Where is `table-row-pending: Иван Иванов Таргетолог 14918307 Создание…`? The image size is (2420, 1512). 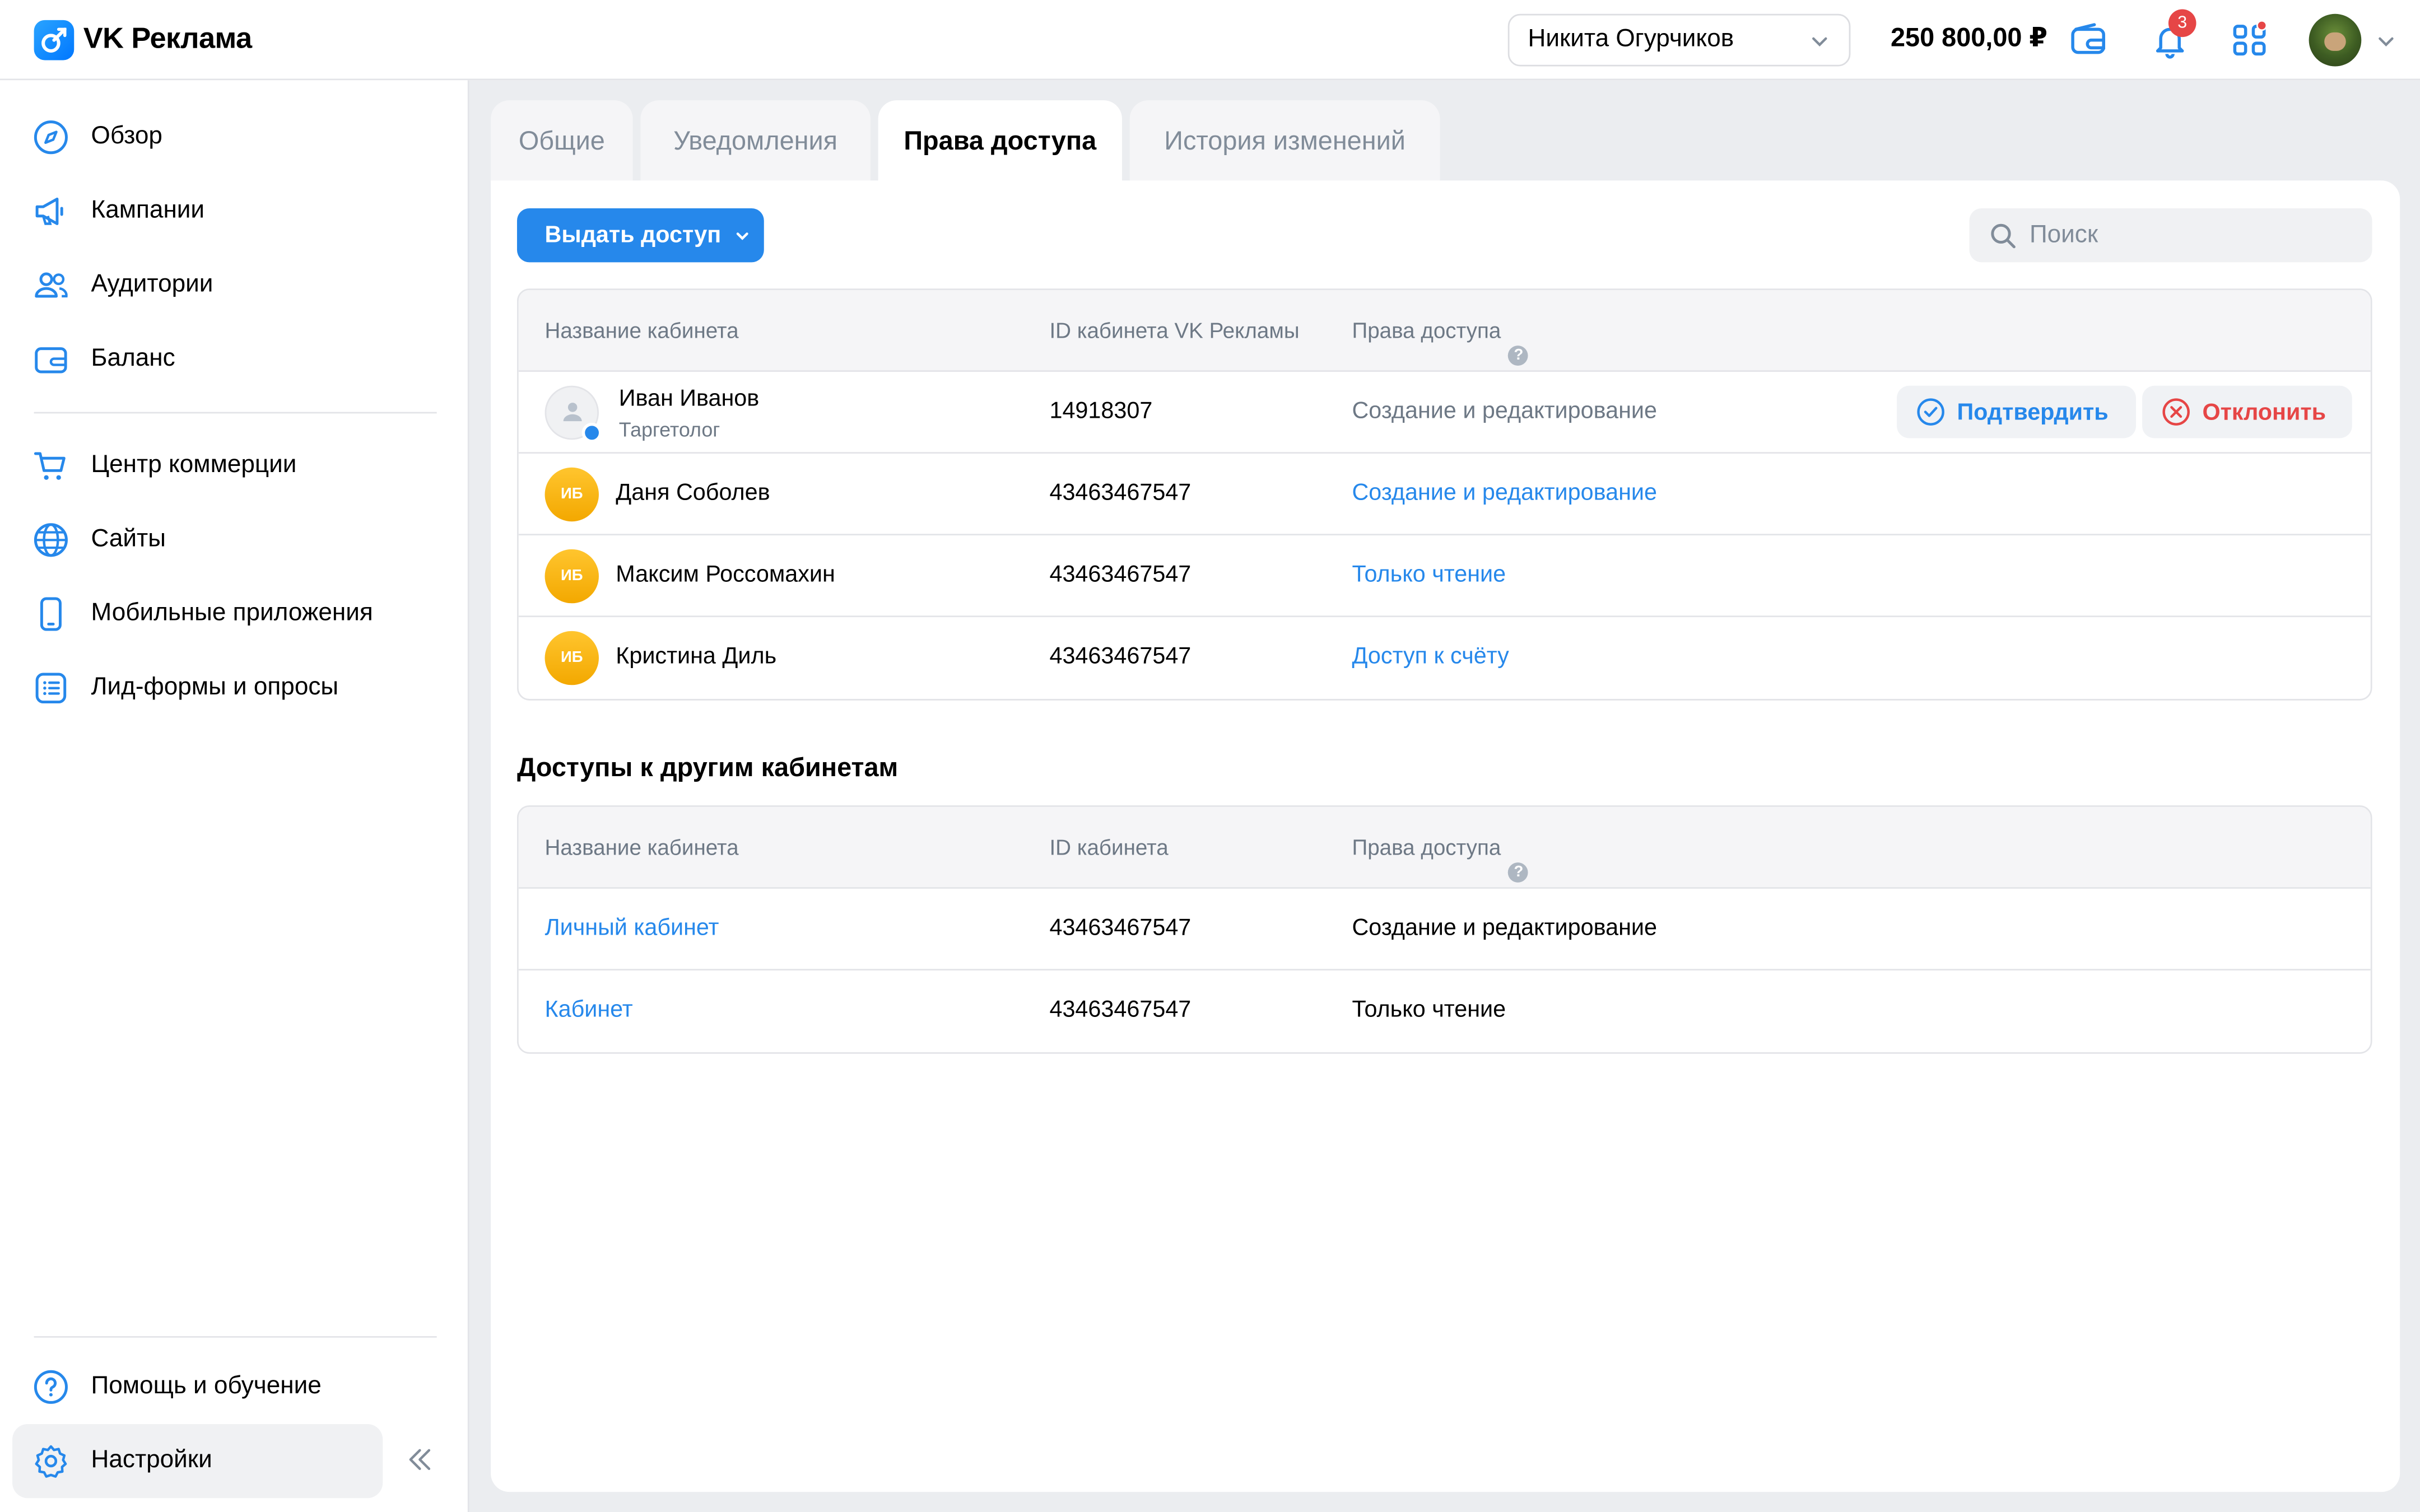
table-row-pending: Иван Иванов Таргетолог 14918307 Создание… is located at coordinates (1444, 413).